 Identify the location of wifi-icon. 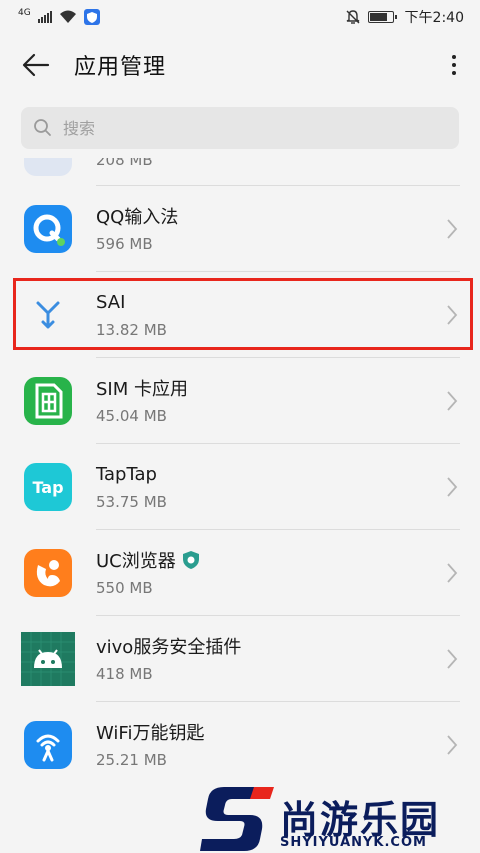
(67, 16).